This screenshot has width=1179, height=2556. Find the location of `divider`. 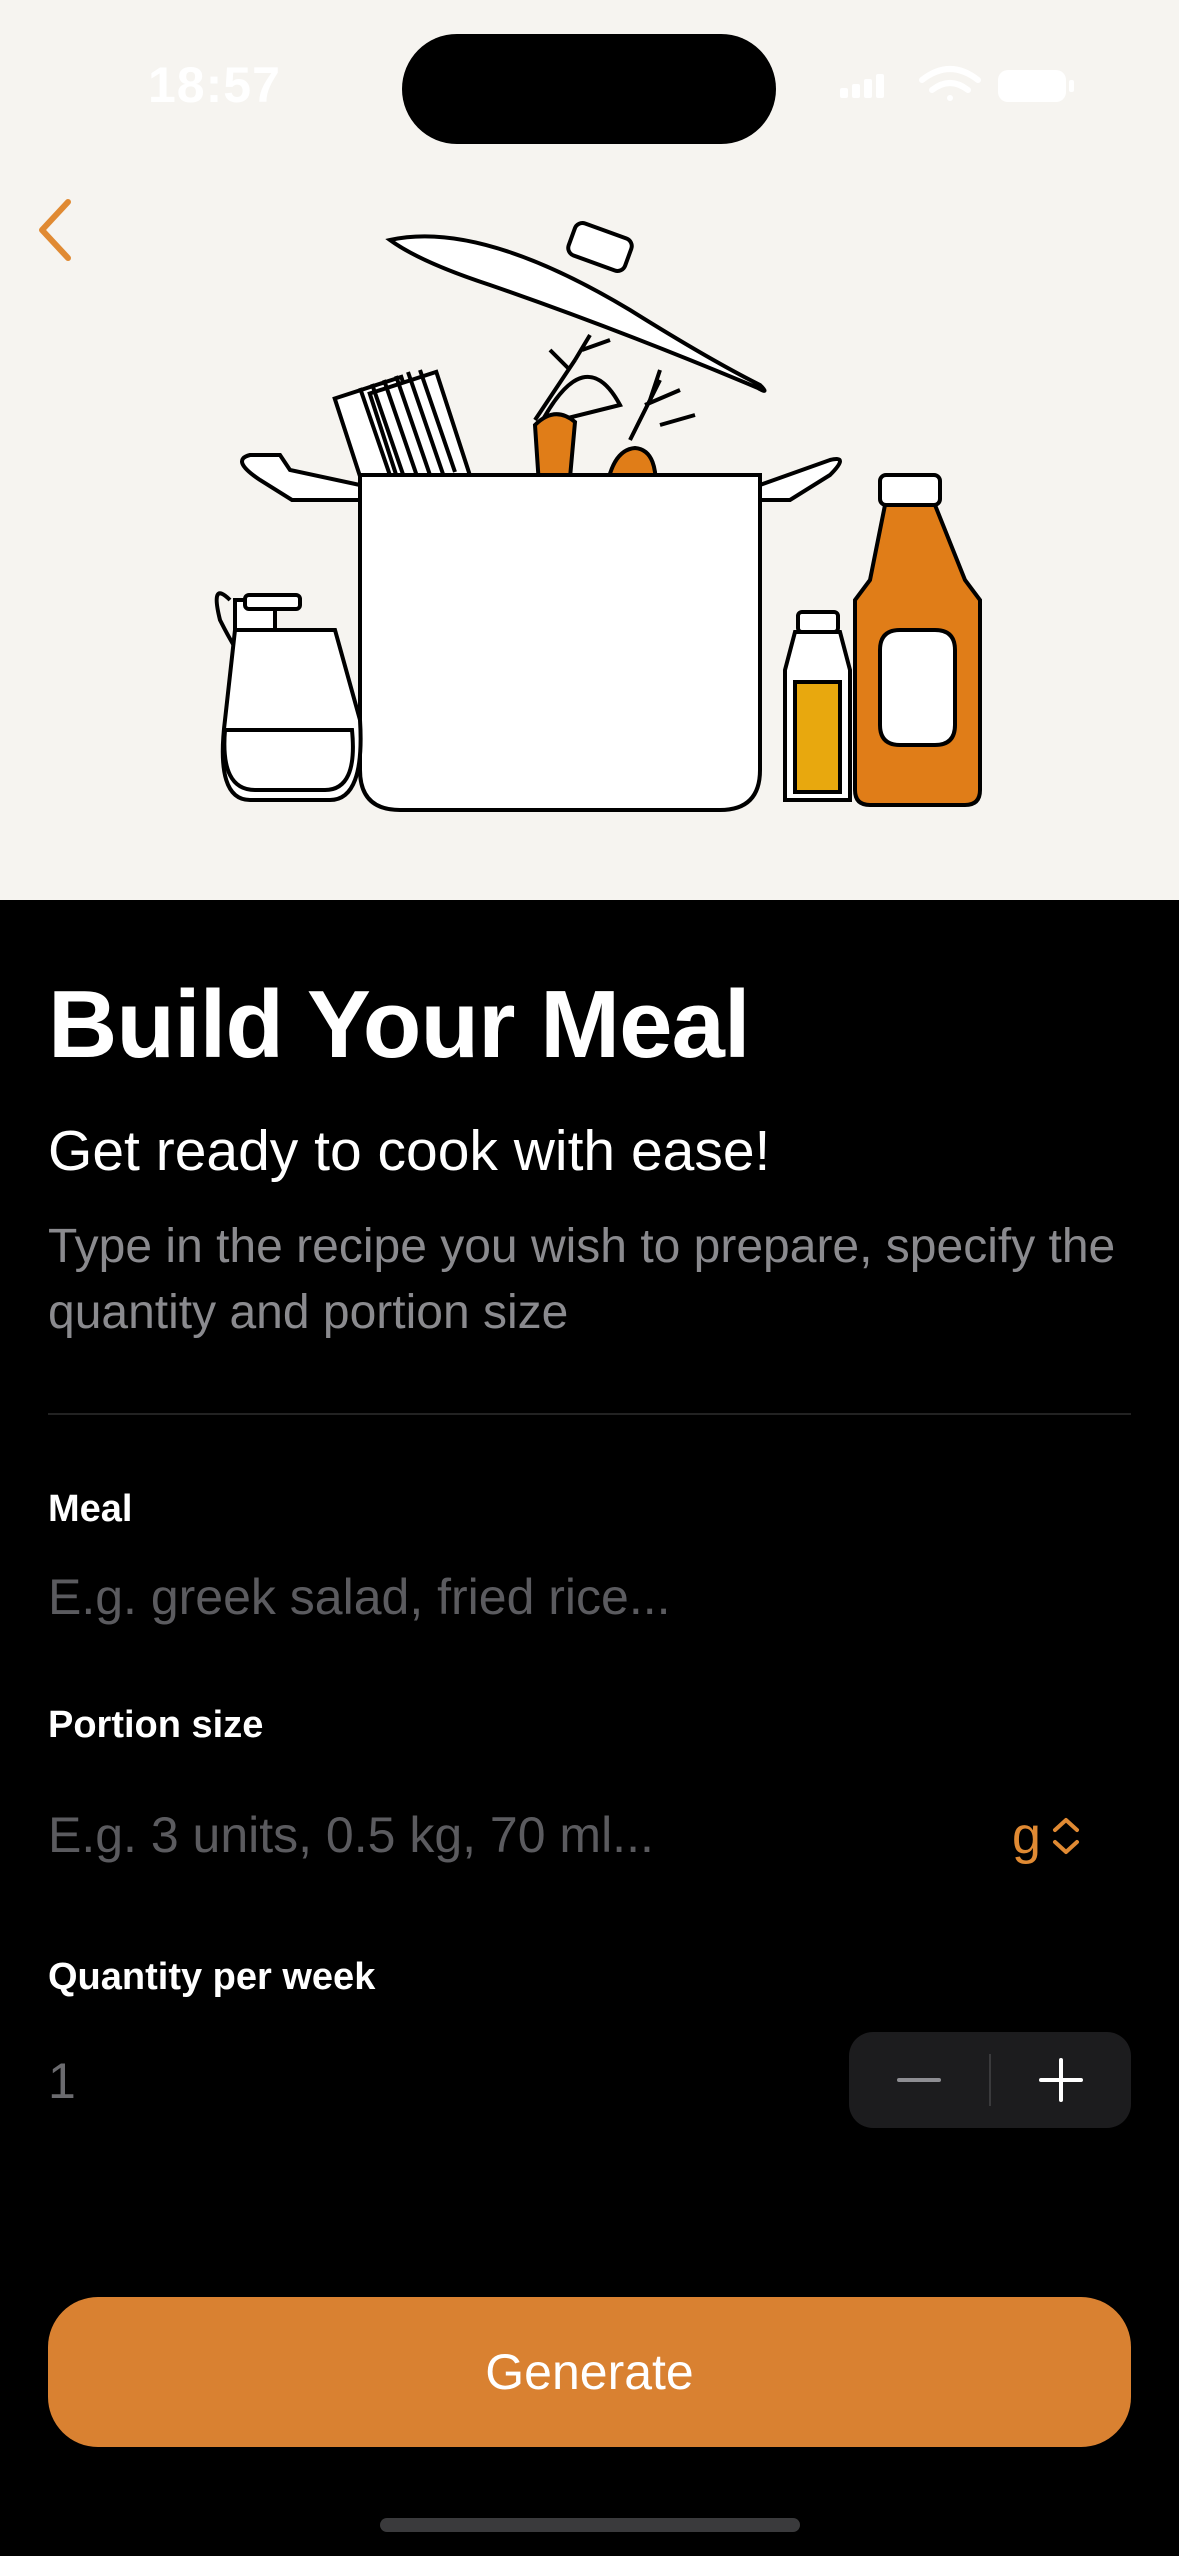

divider is located at coordinates (589, 1414).